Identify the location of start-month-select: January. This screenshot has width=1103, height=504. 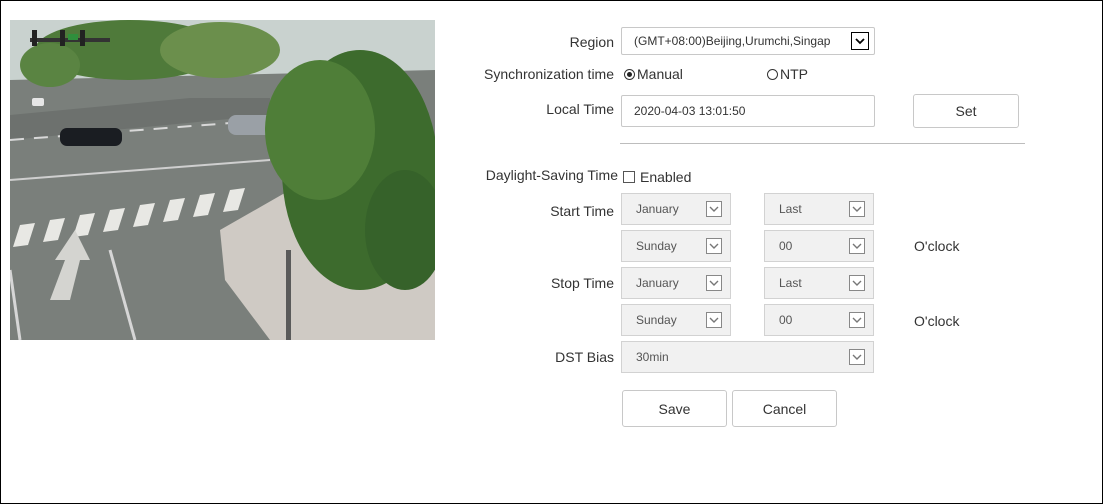
(676, 209).